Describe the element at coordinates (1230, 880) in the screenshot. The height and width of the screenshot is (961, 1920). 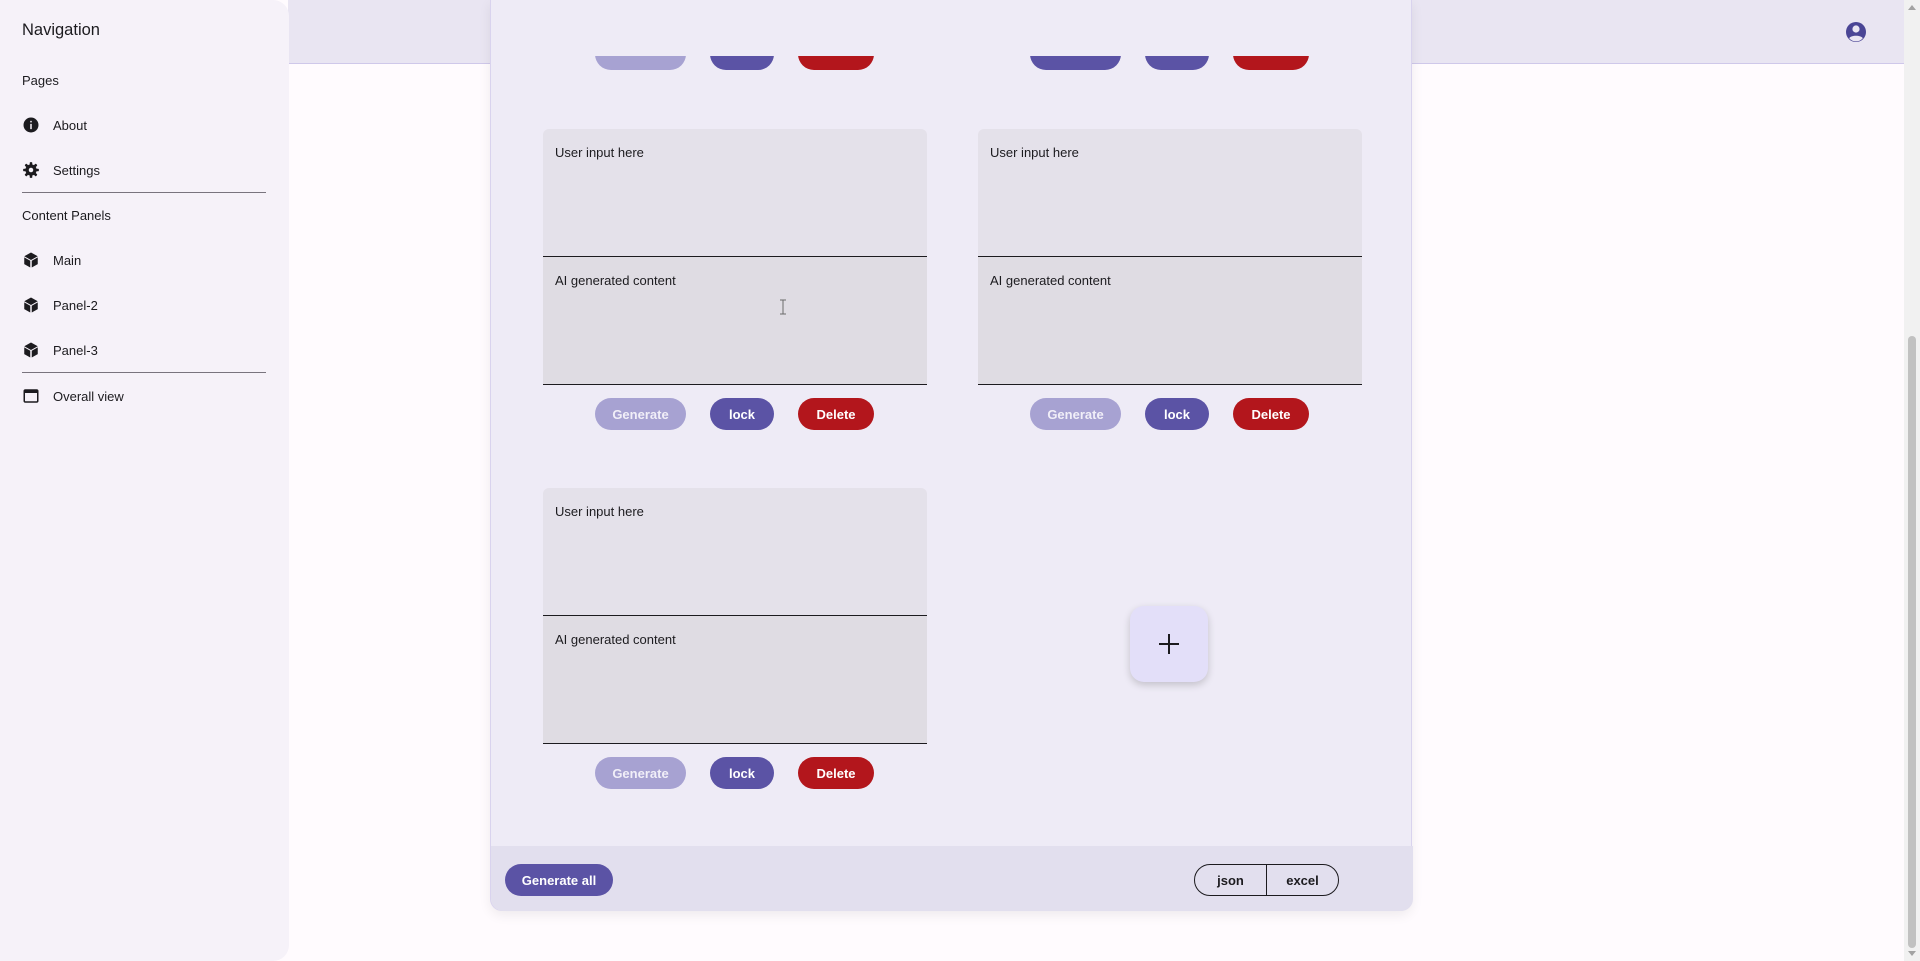
I see `export-json-button: json` at that location.